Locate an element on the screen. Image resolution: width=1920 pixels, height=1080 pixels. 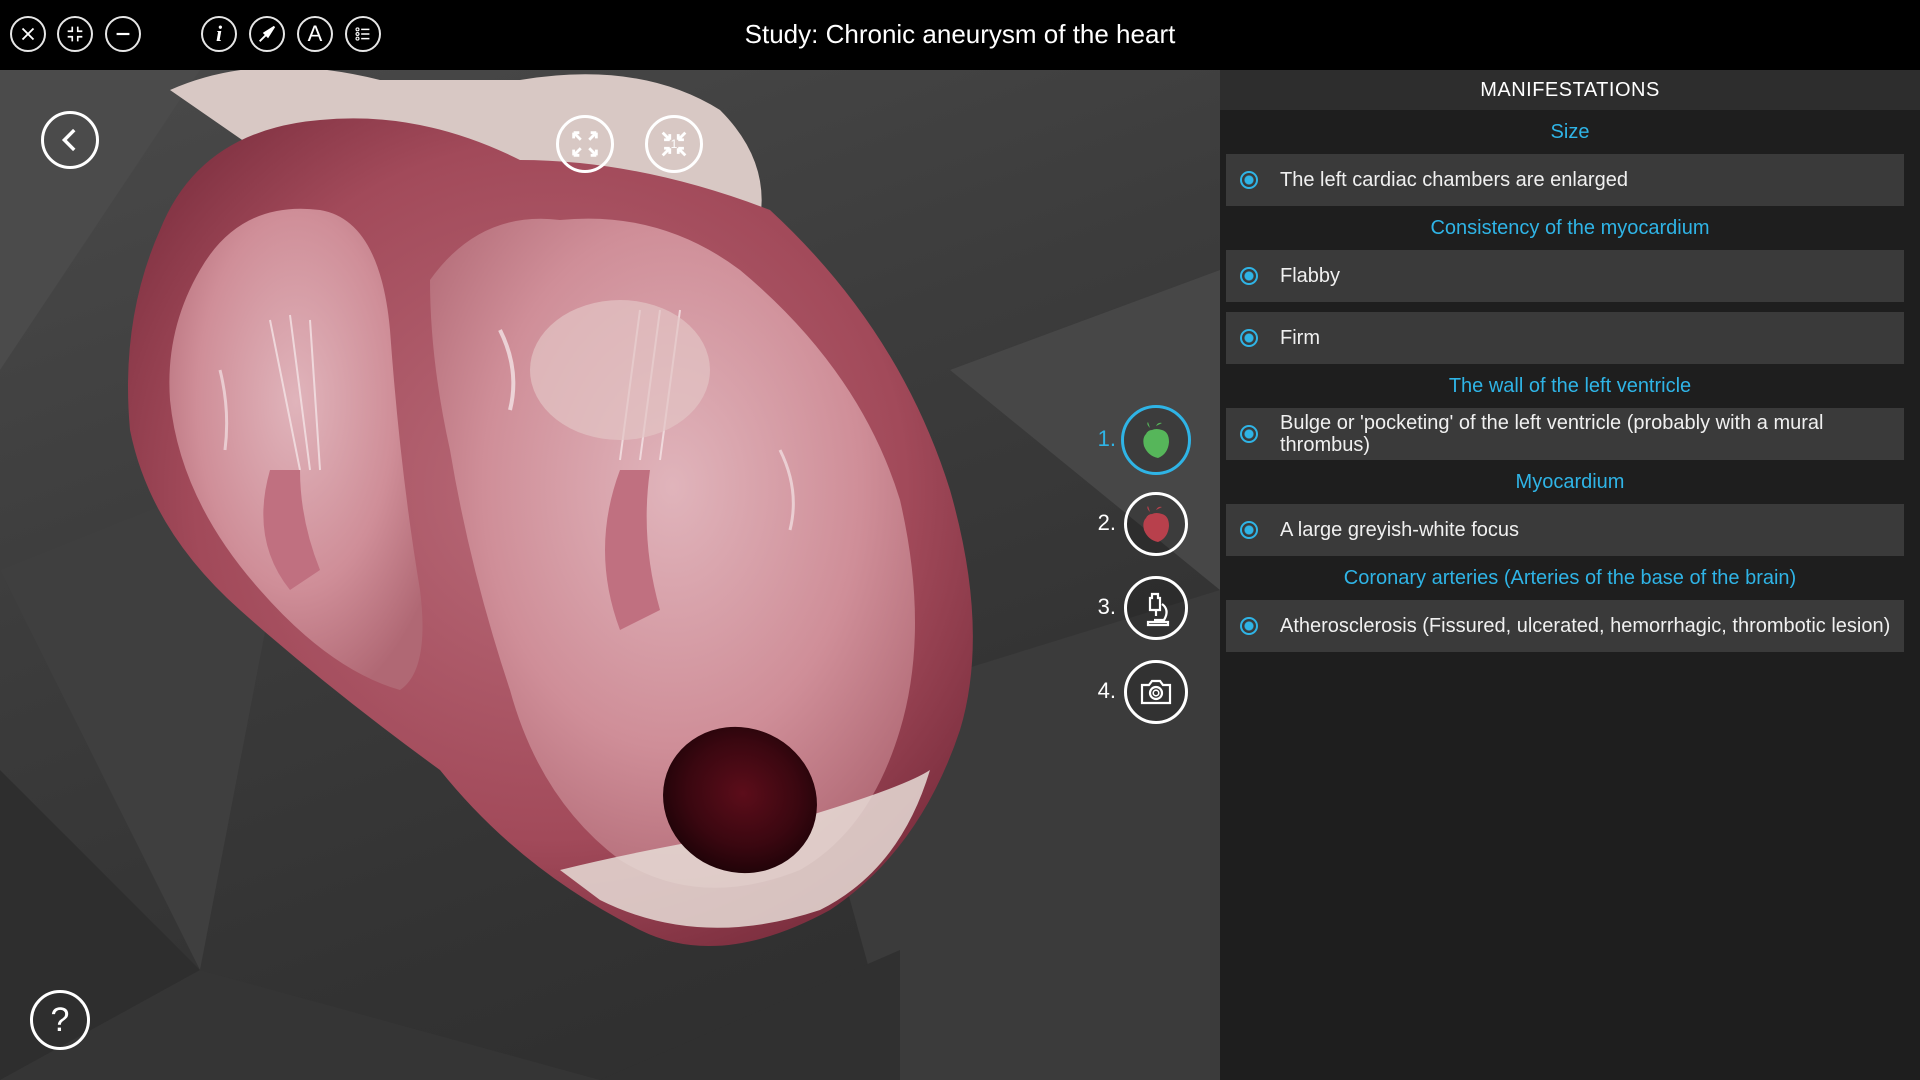
info-icon: i is located at coordinates (219, 34).